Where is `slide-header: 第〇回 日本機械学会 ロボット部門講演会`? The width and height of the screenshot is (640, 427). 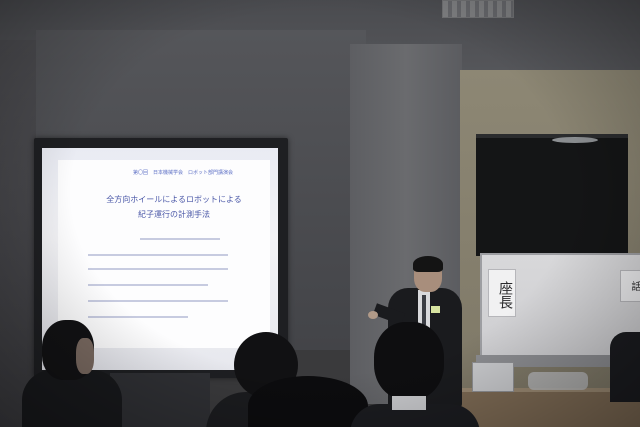 slide-header: 第〇回 日本機械学会 ロボット部門講演会 is located at coordinates (182, 173).